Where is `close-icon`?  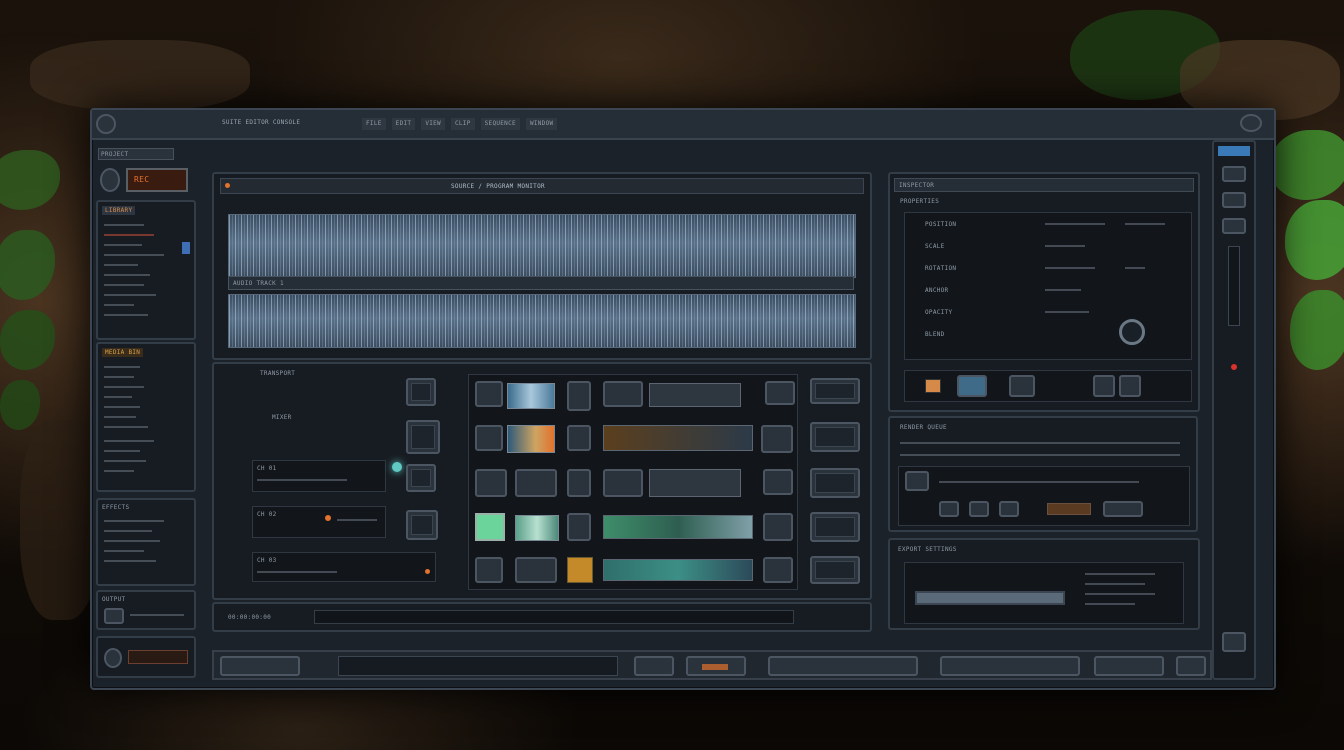
close-icon is located at coordinates (1251, 123).